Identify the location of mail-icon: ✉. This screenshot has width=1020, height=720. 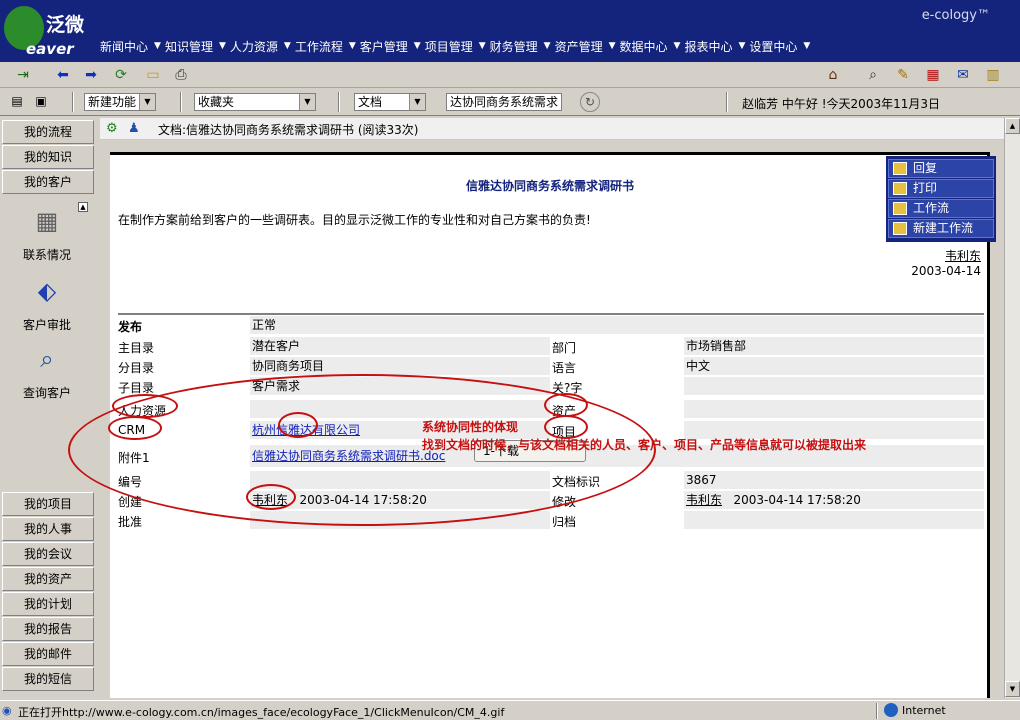
(963, 75).